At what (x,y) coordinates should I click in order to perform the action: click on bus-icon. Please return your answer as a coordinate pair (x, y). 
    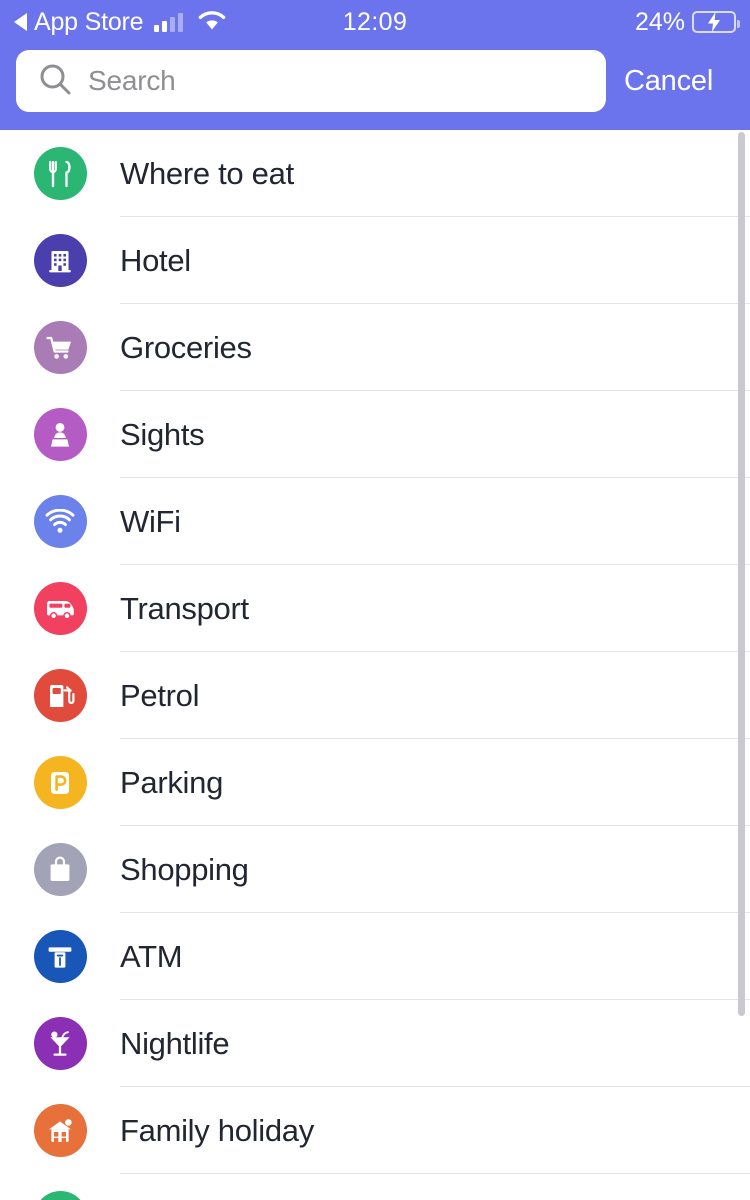
    Looking at the image, I should click on (60, 608).